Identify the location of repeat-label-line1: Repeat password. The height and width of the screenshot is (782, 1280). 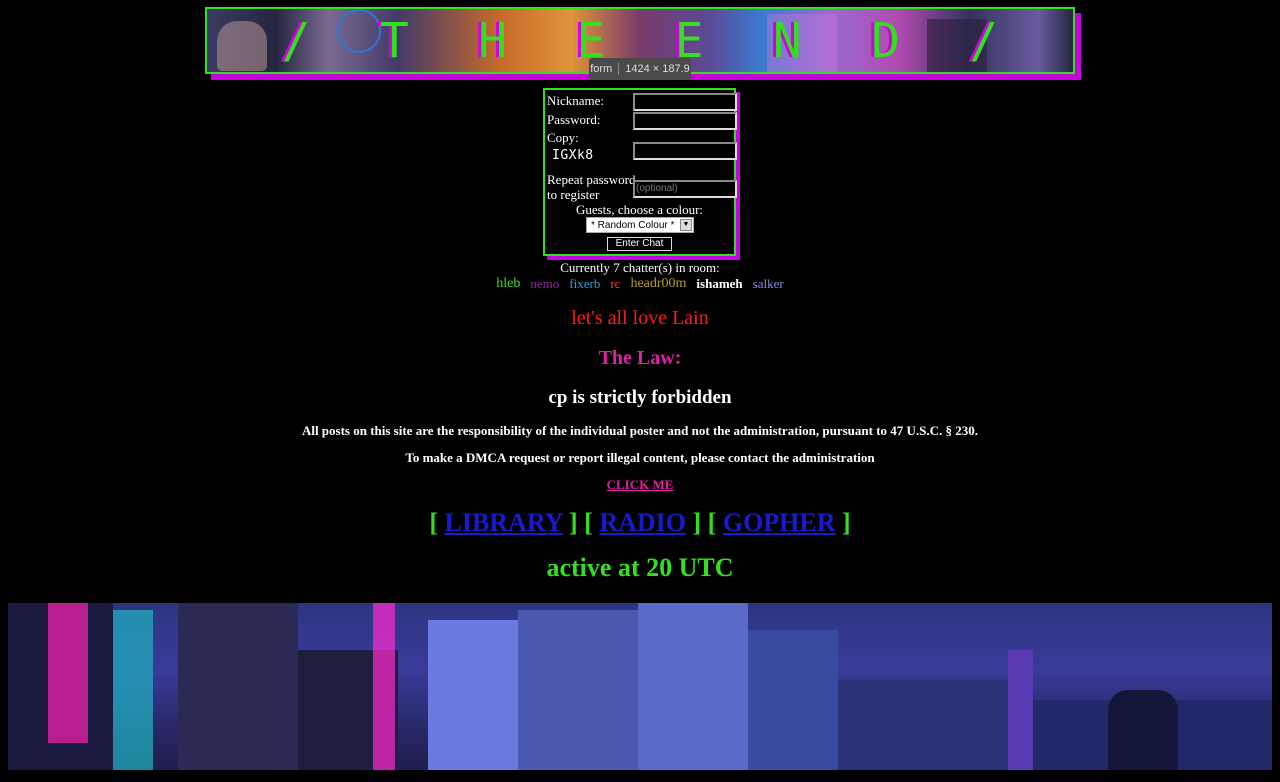
(591, 179).